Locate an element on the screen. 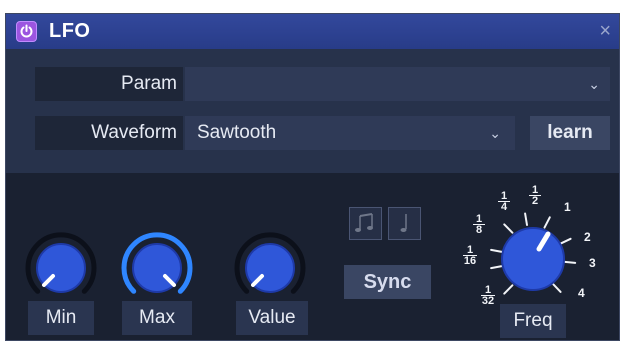 This screenshot has width=625, height=345. param-dropdown: ⌄ is located at coordinates (397, 84).